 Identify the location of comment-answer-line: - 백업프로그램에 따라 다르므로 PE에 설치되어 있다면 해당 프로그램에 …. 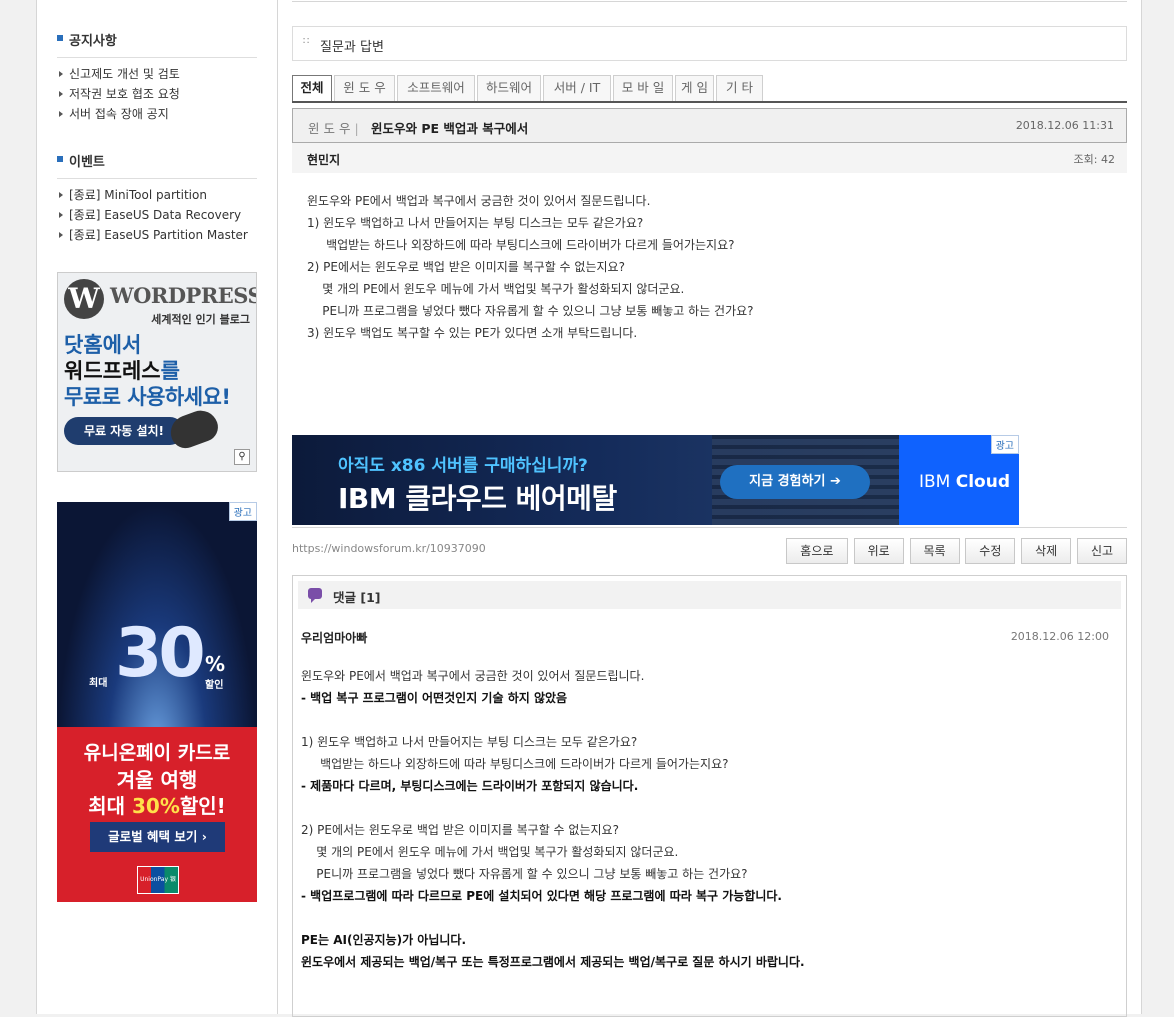
(541, 896).